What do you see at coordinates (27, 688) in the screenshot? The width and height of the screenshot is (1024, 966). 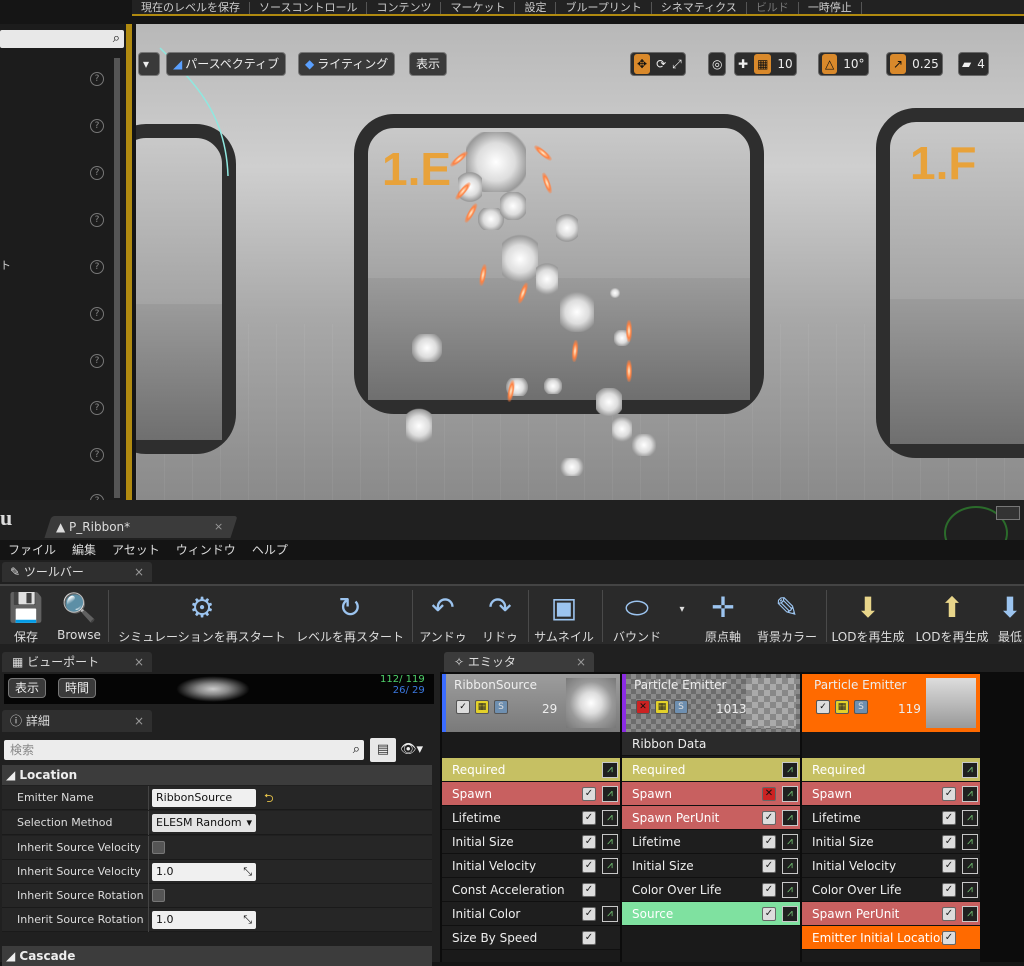 I see `preview-show-button: 表示` at bounding box center [27, 688].